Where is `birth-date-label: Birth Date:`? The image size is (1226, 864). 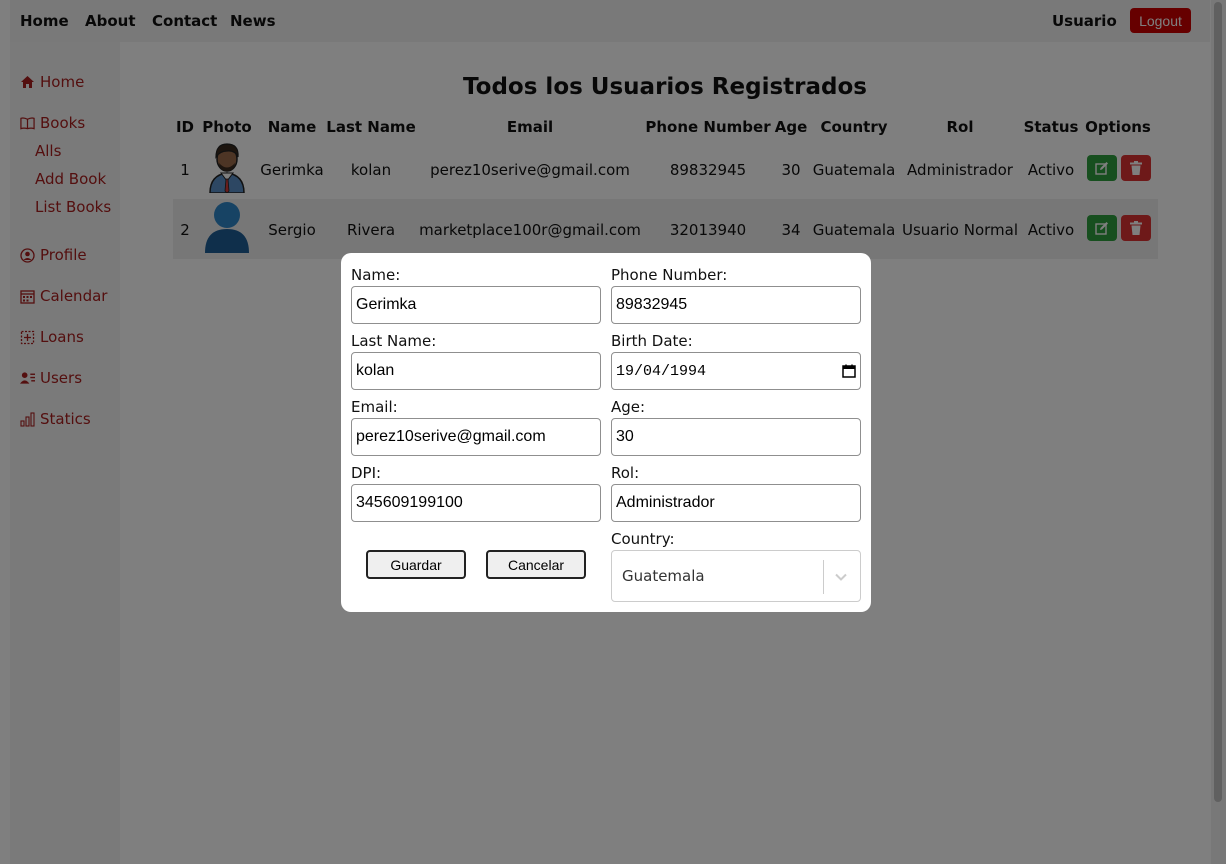 birth-date-label: Birth Date: is located at coordinates (652, 341).